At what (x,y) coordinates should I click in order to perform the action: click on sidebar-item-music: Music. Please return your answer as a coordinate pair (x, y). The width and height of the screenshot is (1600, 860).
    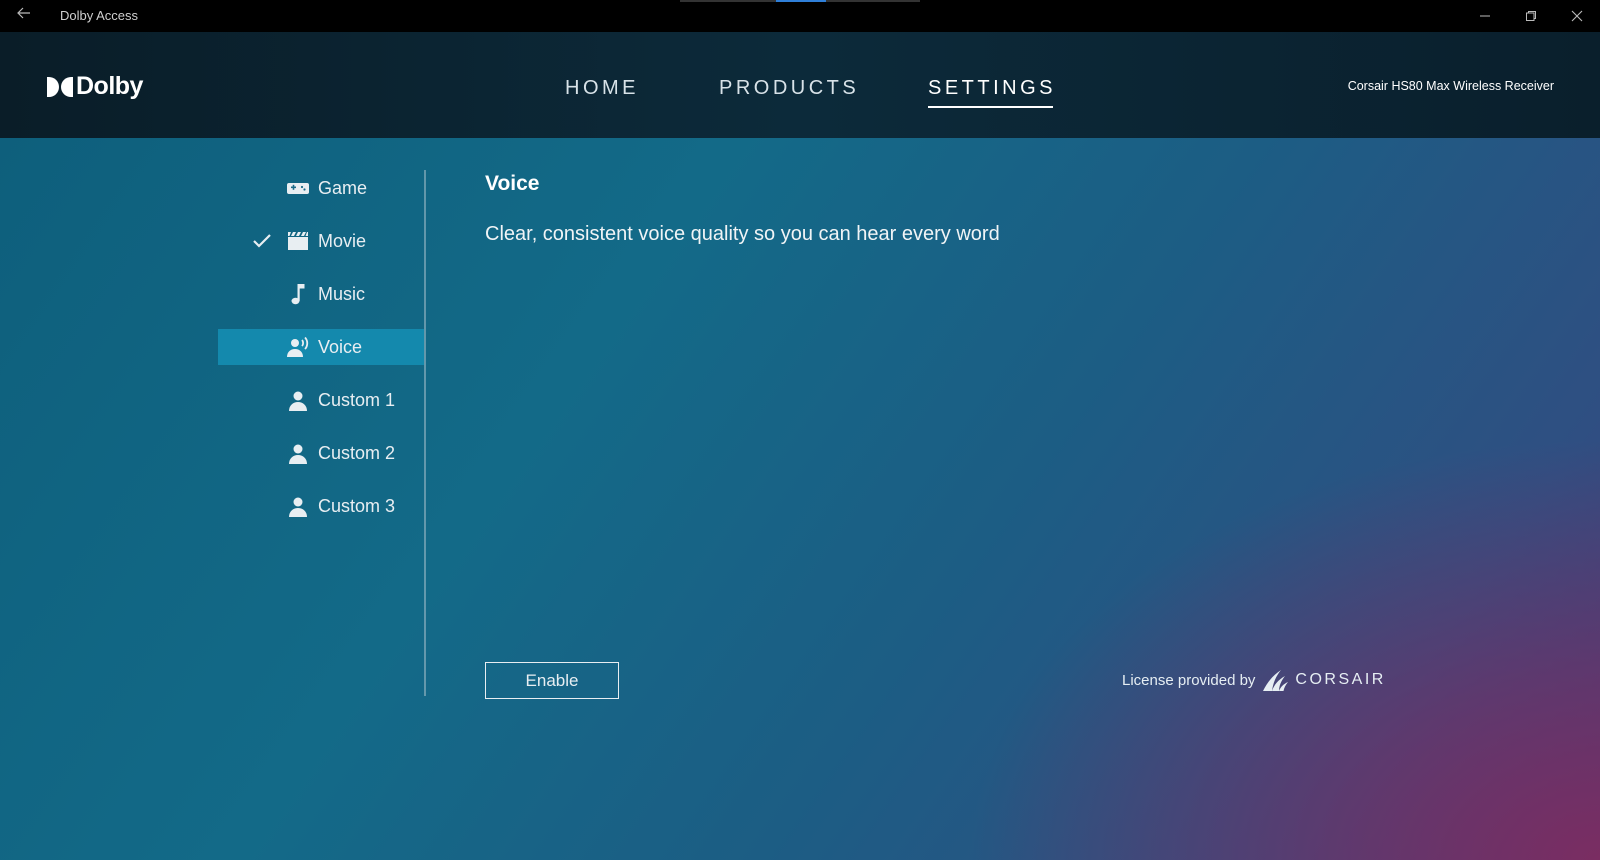
    Looking at the image, I should click on (321, 294).